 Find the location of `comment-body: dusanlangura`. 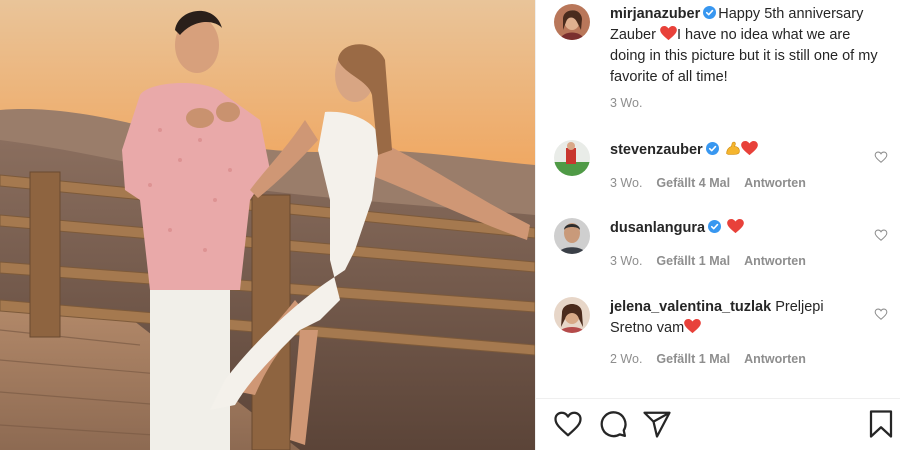

comment-body: dusanlangura is located at coordinates (737, 228).